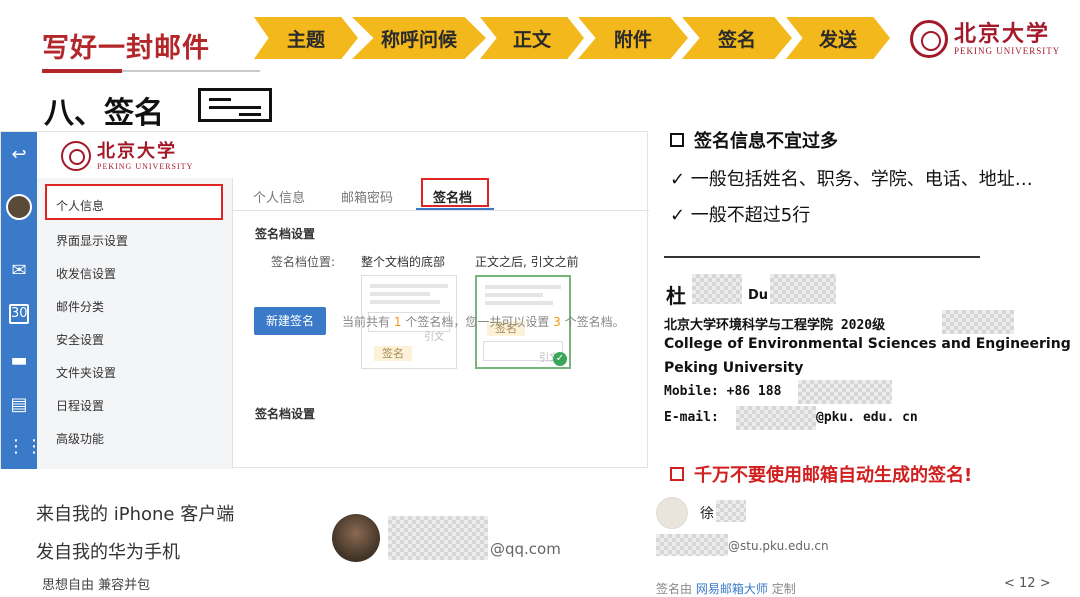 This screenshot has height=597, width=1080. Describe the element at coordinates (80, 339) in the screenshot. I see `sidebar-item-security: 安全设置` at that location.